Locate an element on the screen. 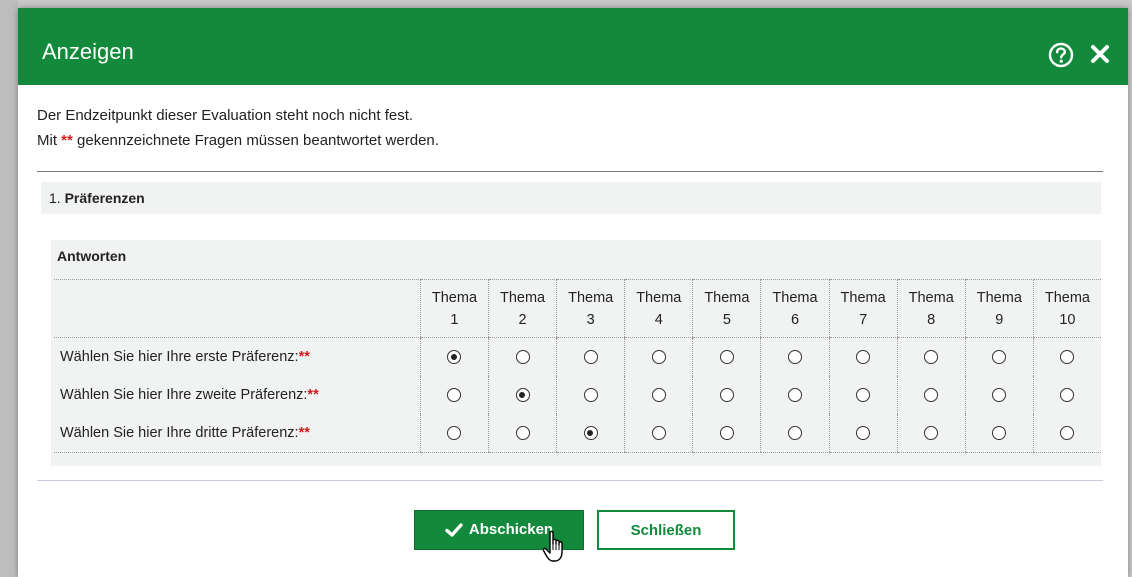 The width and height of the screenshot is (1132, 577). close-label: Schließen is located at coordinates (666, 530).